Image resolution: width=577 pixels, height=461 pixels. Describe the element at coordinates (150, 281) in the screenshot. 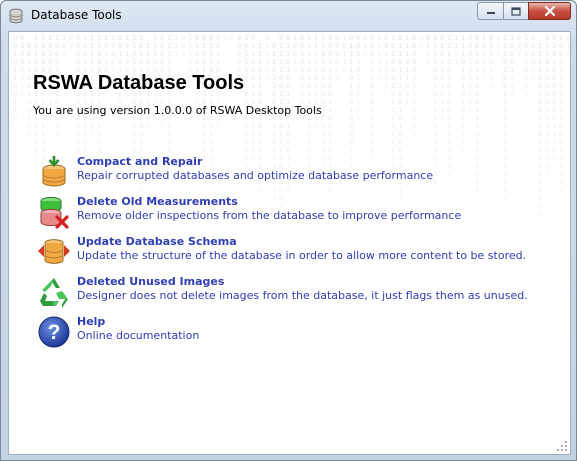

I see `tool-label: Deleted Unused Images` at that location.